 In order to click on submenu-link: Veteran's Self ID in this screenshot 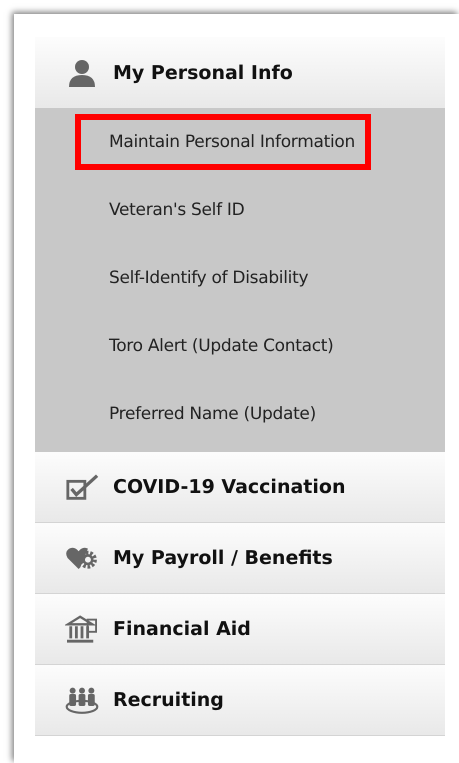, I will do `click(167, 210)`.